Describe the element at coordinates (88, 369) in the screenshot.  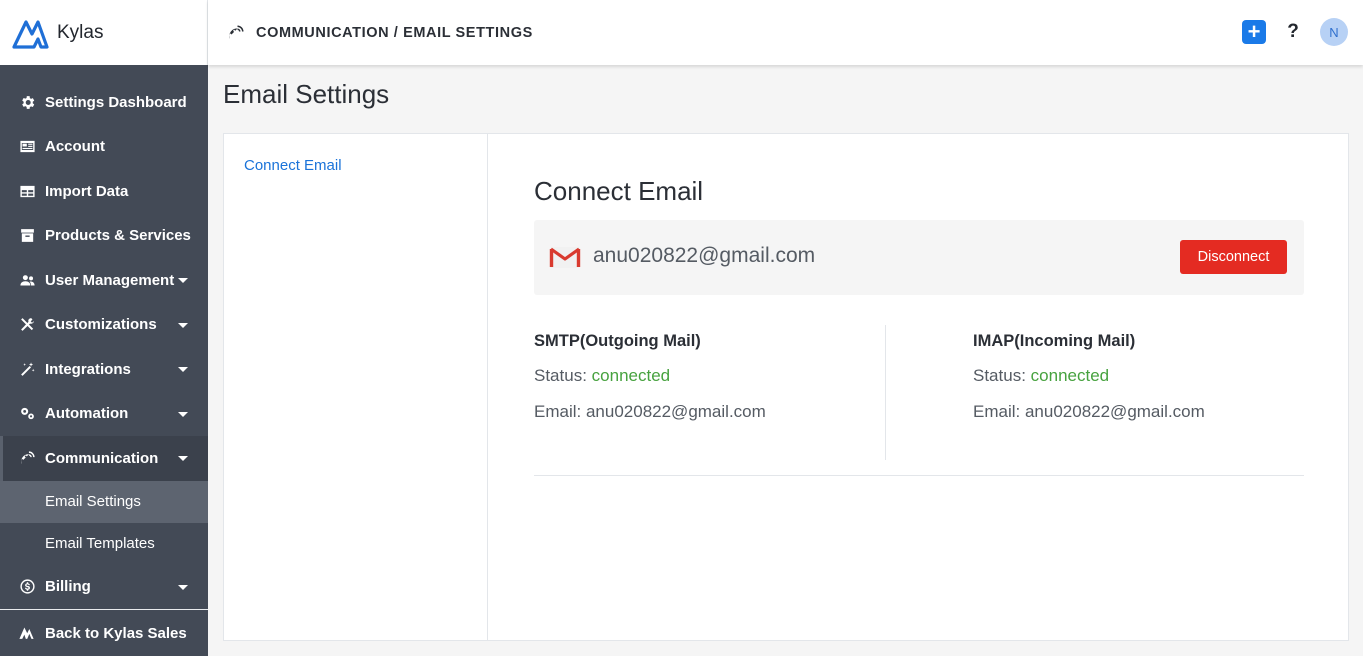
I see `sidebar-item-label: Integrations` at that location.